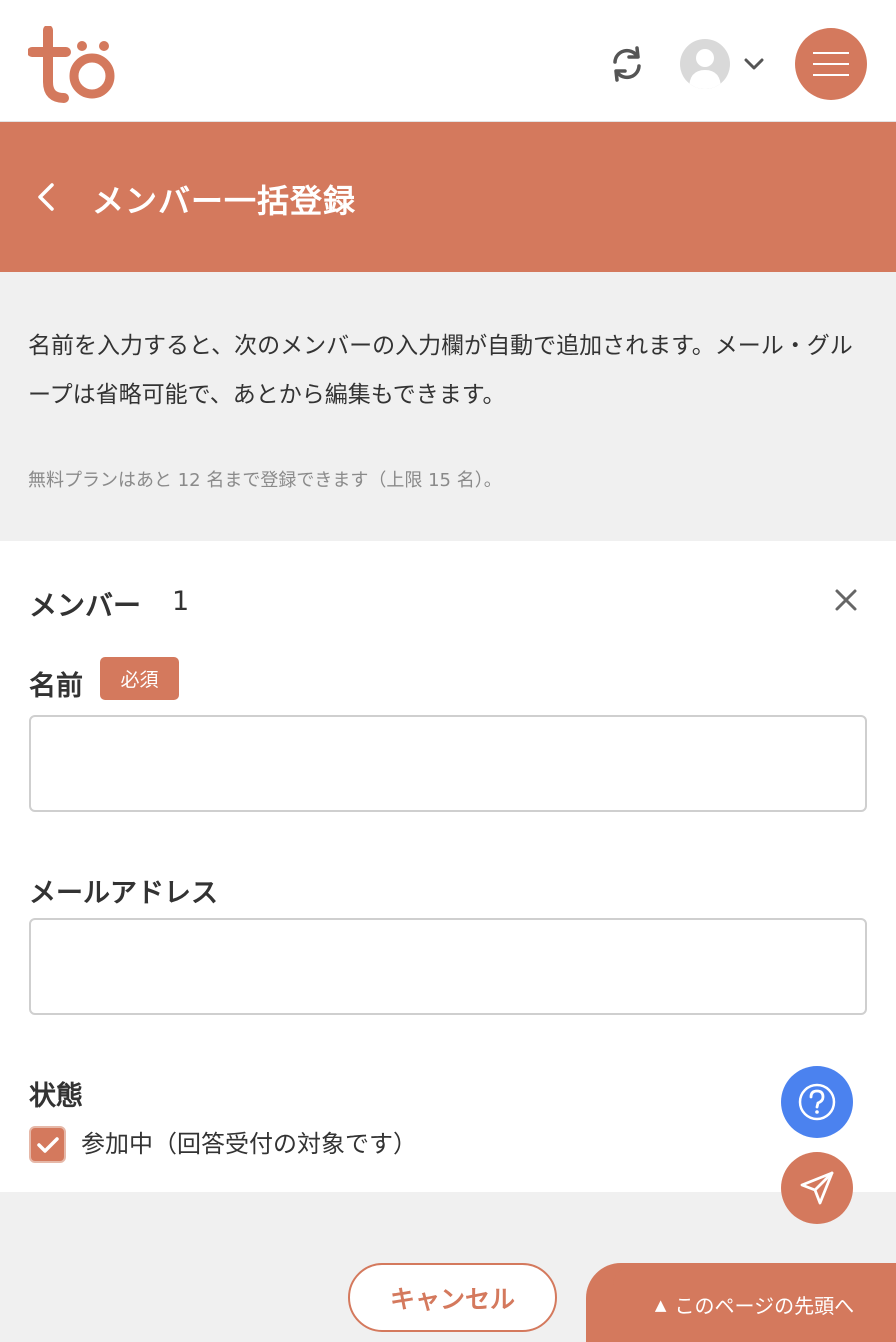  Describe the element at coordinates (181, 601) in the screenshot. I see `member-number: 1` at that location.